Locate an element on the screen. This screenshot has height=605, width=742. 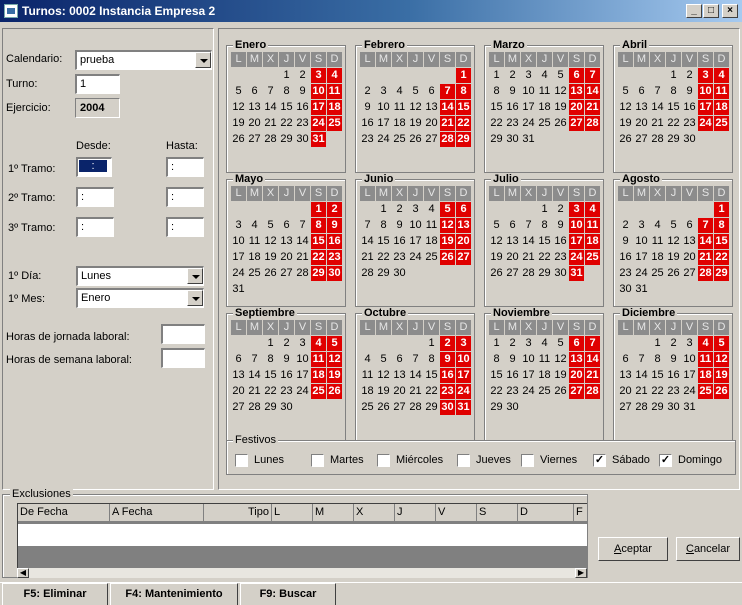
weekend-day: 6 is located at coordinates (576, 75).